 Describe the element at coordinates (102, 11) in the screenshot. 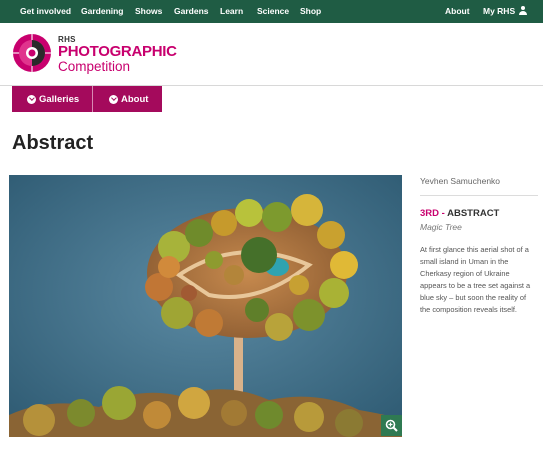

I see `nav-item-gardening: Gardening` at that location.